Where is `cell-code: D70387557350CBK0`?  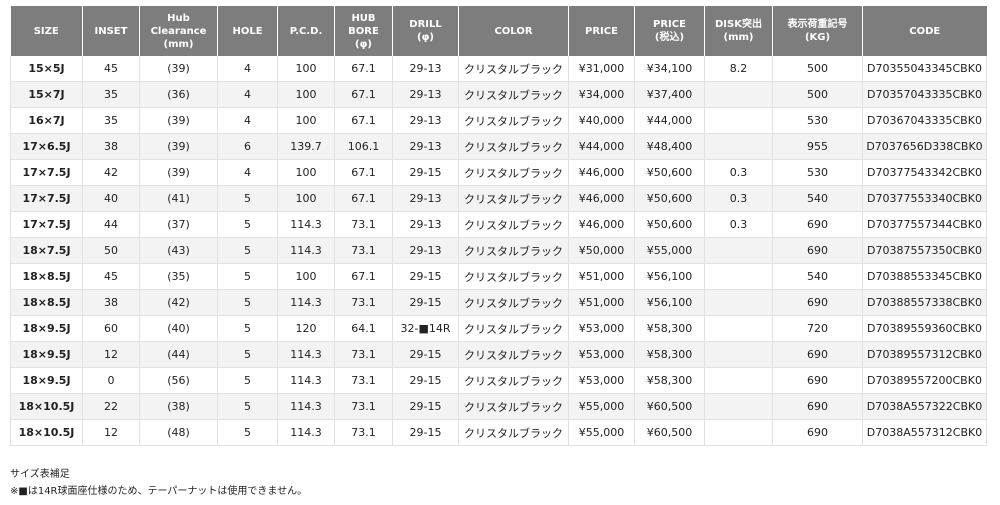
cell-code: D70387557350CBK0 is located at coordinates (924, 250).